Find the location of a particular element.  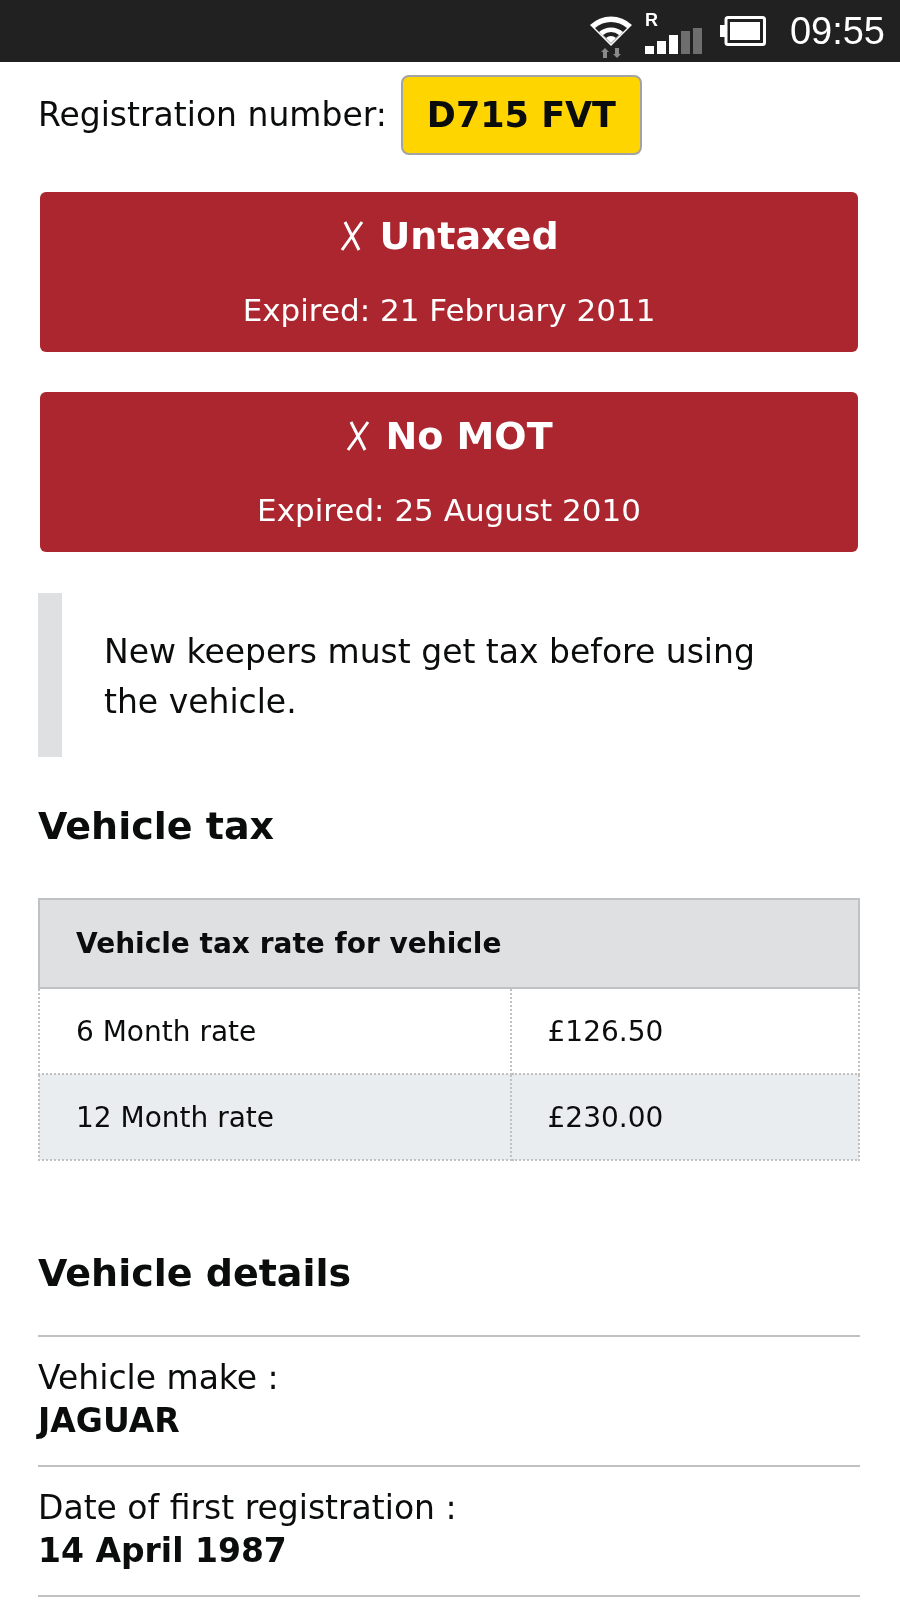

detail-label: Date of first registration : is located at coordinates (247, 1508).